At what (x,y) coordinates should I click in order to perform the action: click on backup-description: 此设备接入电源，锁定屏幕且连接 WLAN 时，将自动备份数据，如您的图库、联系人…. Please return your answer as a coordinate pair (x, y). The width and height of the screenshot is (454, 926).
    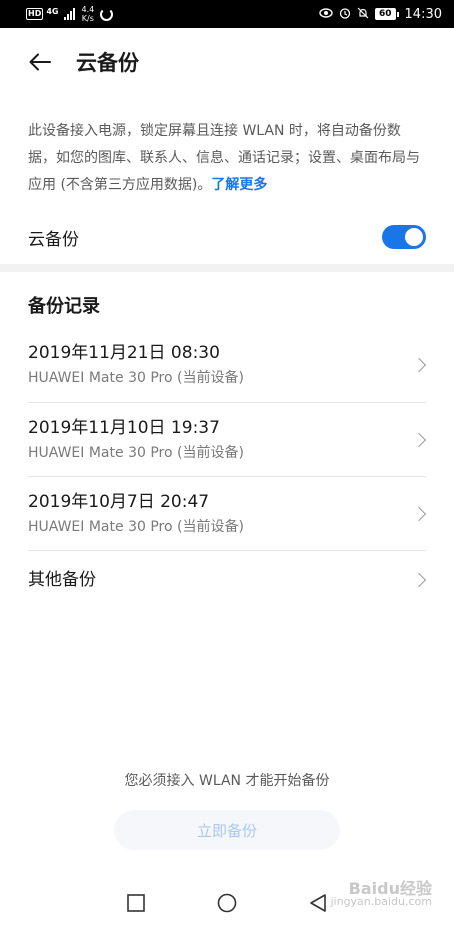
    Looking at the image, I should click on (228, 158).